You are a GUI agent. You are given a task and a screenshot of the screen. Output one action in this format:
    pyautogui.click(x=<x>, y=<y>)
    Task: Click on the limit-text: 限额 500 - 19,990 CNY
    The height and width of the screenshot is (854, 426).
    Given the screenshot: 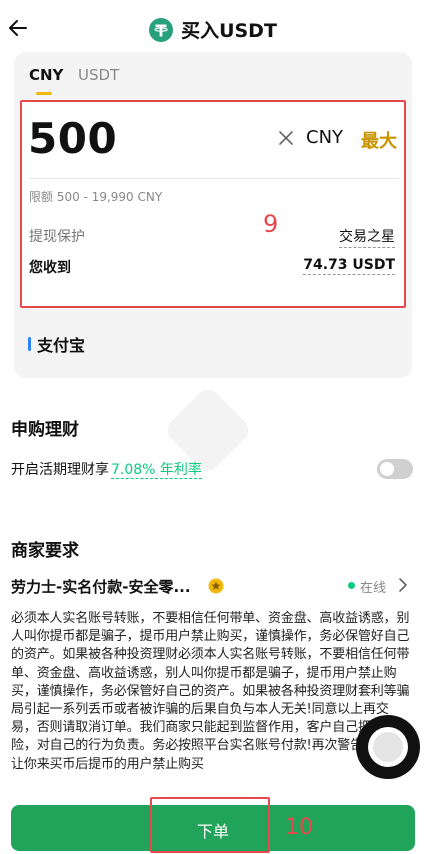 What is the action you would take?
    pyautogui.click(x=96, y=197)
    